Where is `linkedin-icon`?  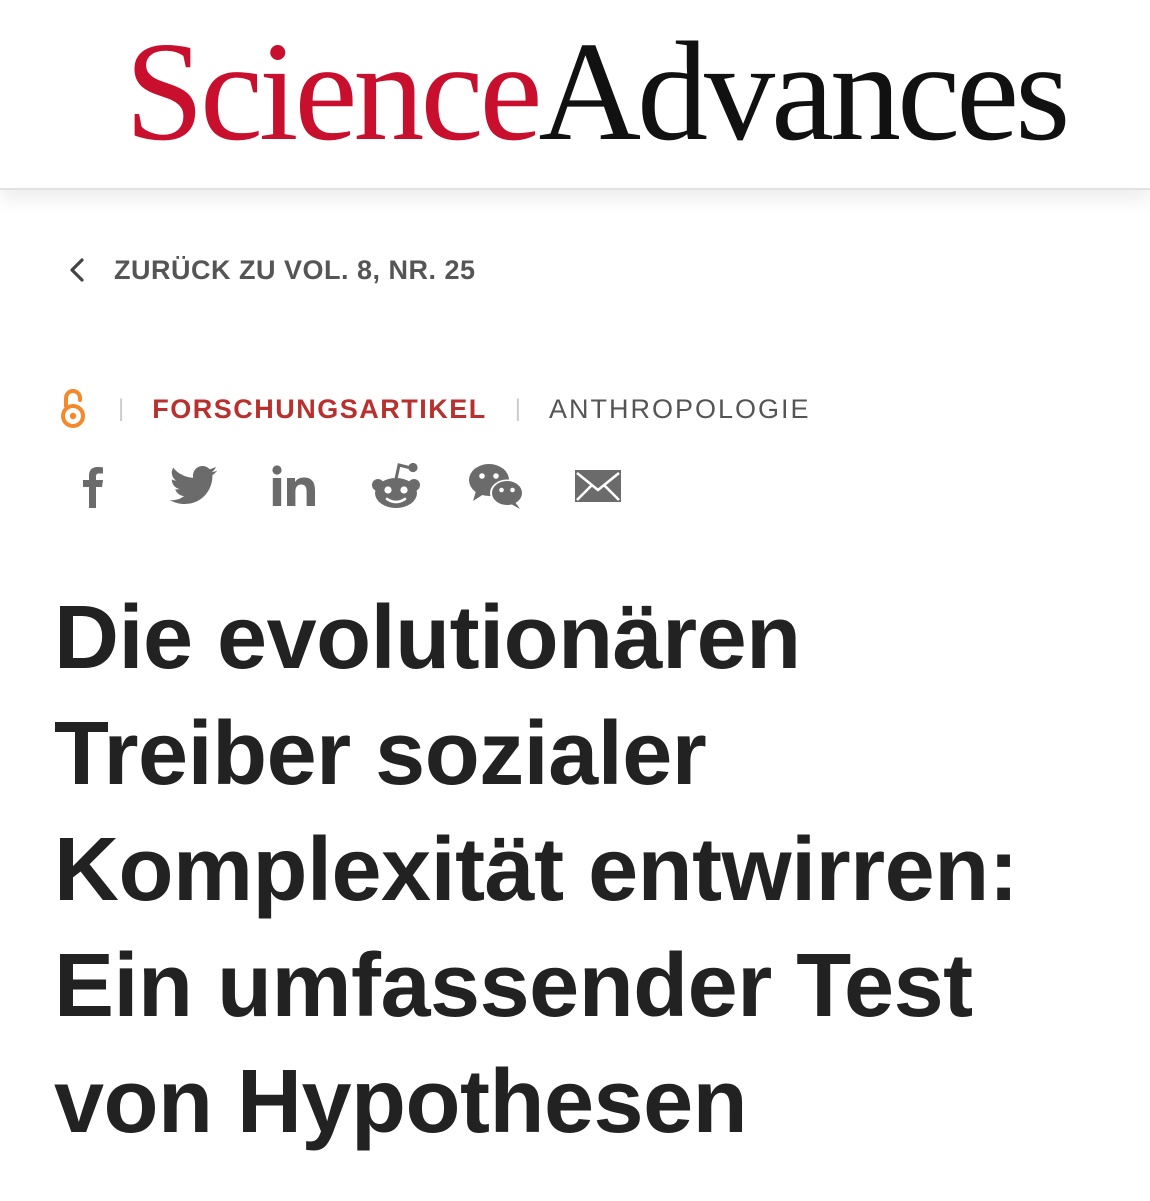 linkedin-icon is located at coordinates (295, 486).